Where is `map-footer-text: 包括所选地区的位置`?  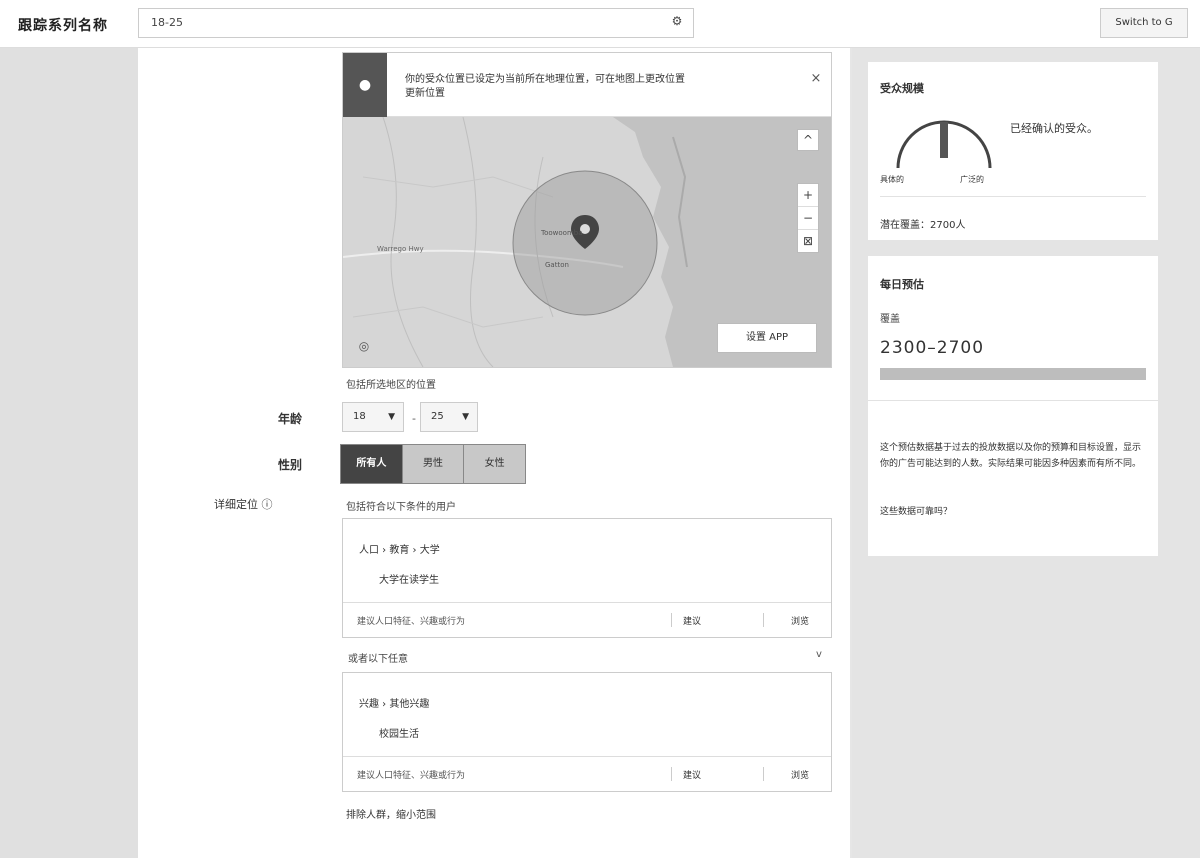
map-footer-text: 包括所选地区的位置 is located at coordinates (391, 385).